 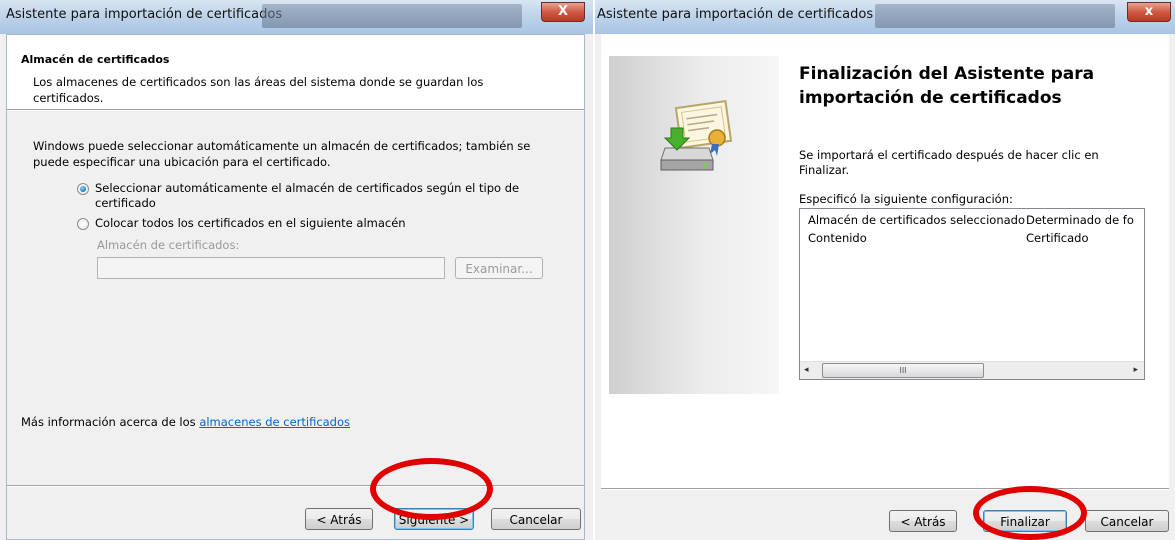 What do you see at coordinates (95, 59) in the screenshot?
I see `section-title: Almacén de certificados` at bounding box center [95, 59].